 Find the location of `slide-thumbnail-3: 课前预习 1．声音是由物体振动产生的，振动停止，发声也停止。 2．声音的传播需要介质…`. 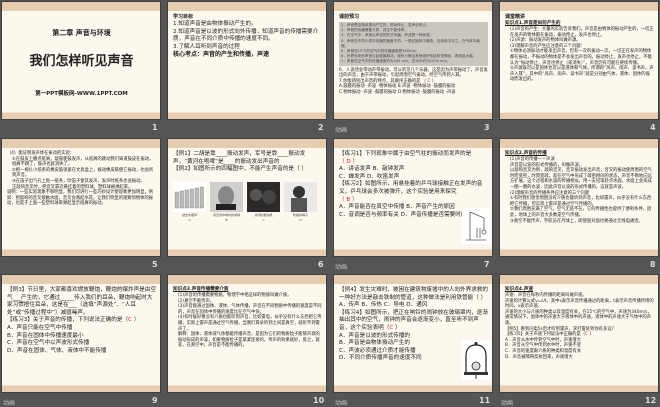

slide-thumbnail-3: 课前预习 1．声音是由物体振动产生的，振动停止，发声也停止。 2．声音的传播需要介质… is located at coordinates (413, 60).